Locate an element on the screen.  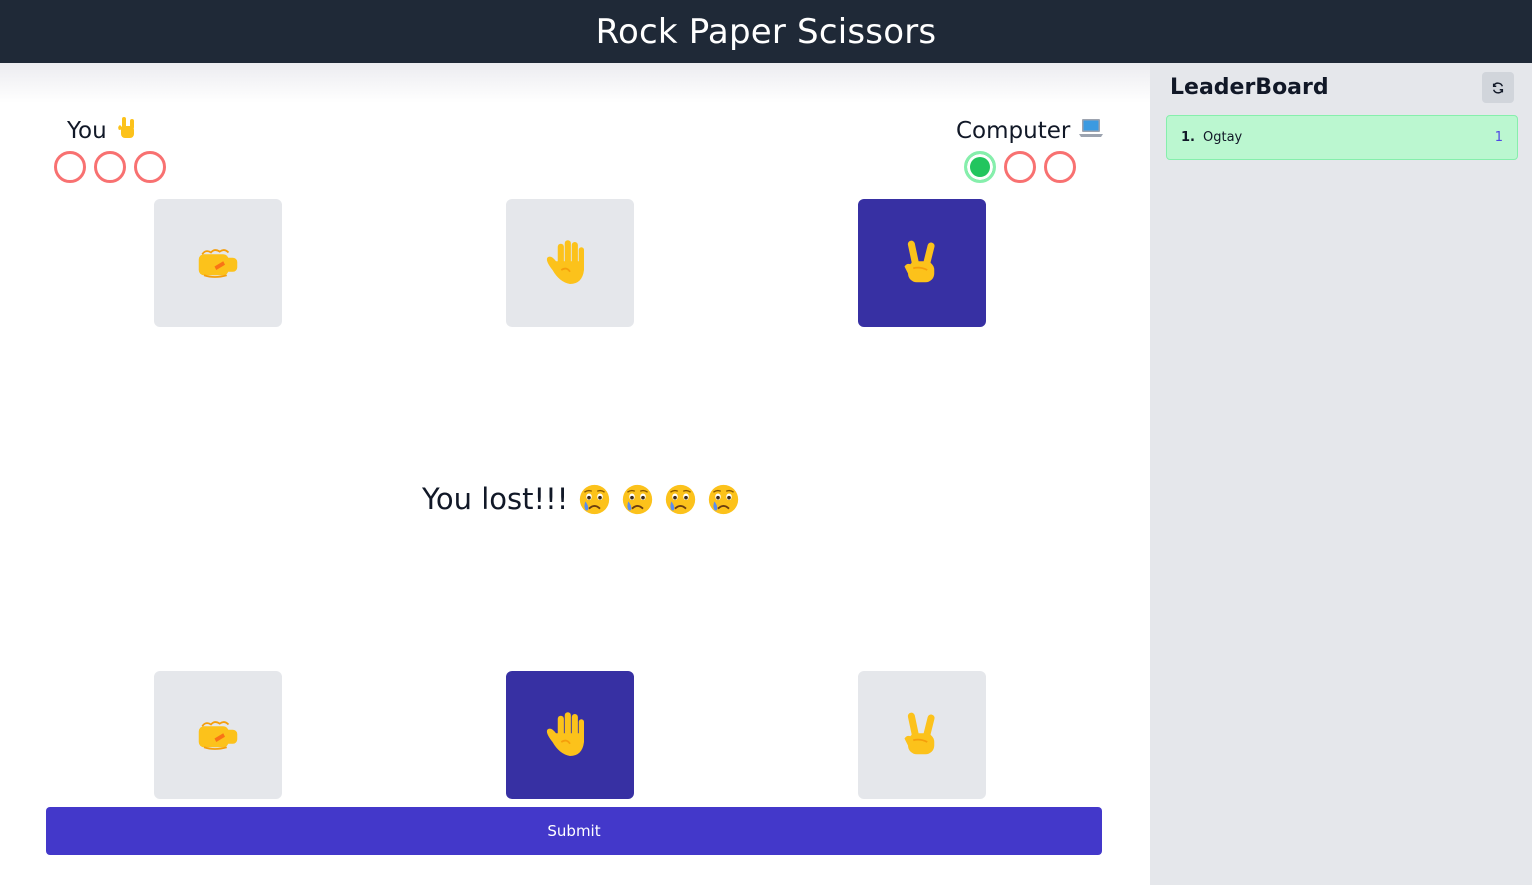
refresh-button is located at coordinates (1498, 87).